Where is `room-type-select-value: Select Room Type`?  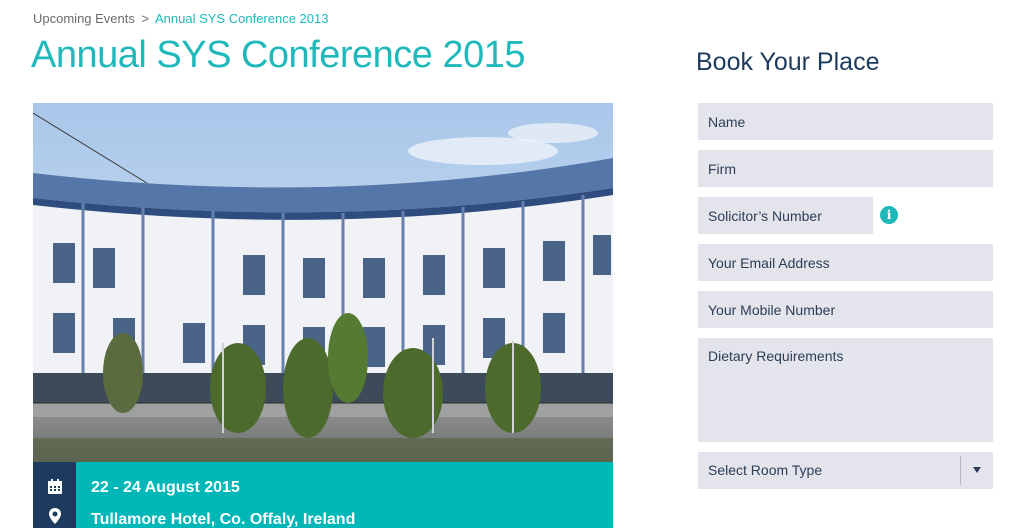
room-type-select-value: Select Room Type is located at coordinates (765, 470).